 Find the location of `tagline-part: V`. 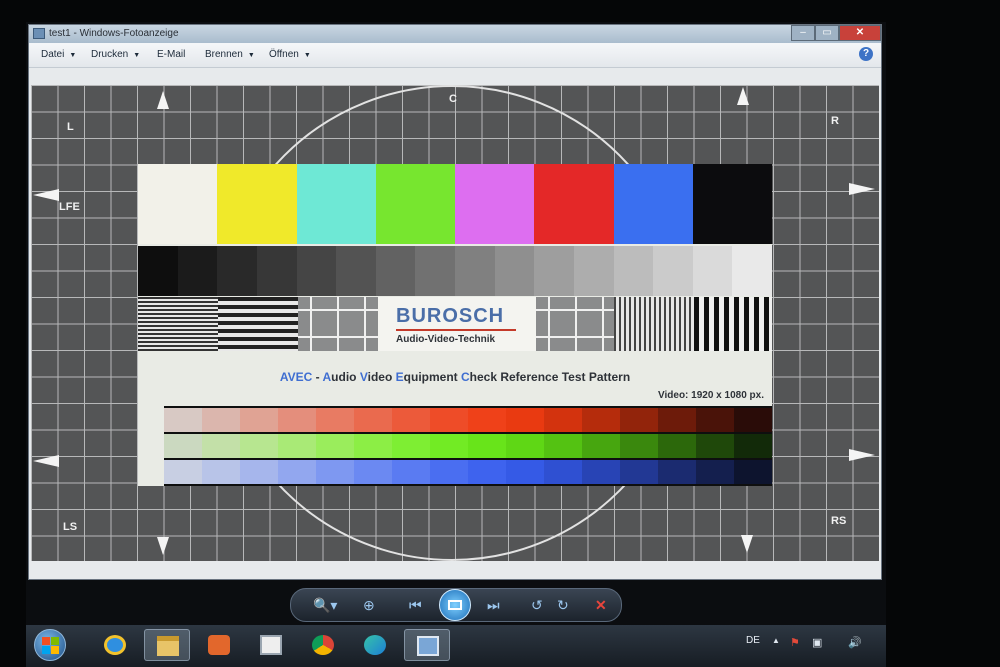

tagline-part: V is located at coordinates (363, 377).